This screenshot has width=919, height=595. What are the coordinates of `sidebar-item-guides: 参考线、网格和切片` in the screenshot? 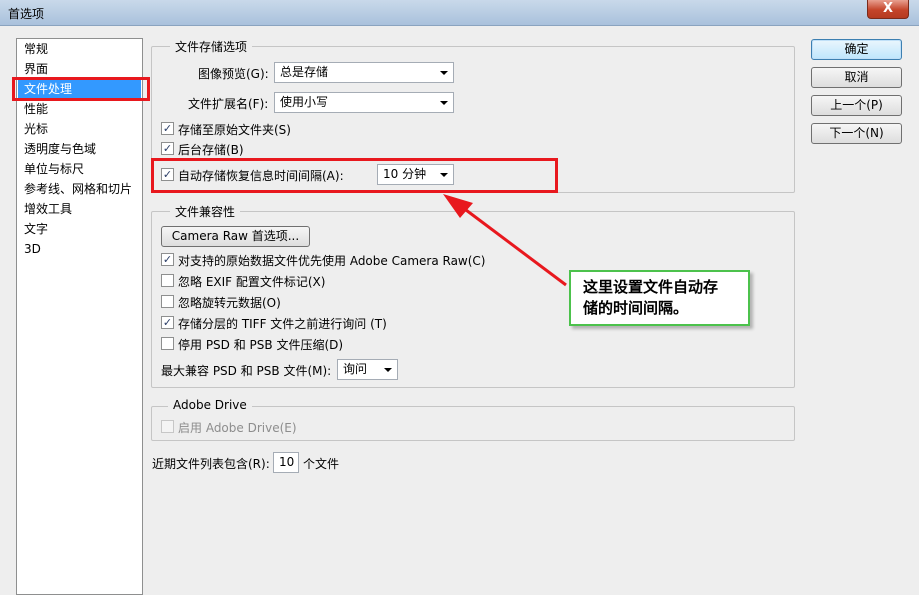 It's located at (79, 189).